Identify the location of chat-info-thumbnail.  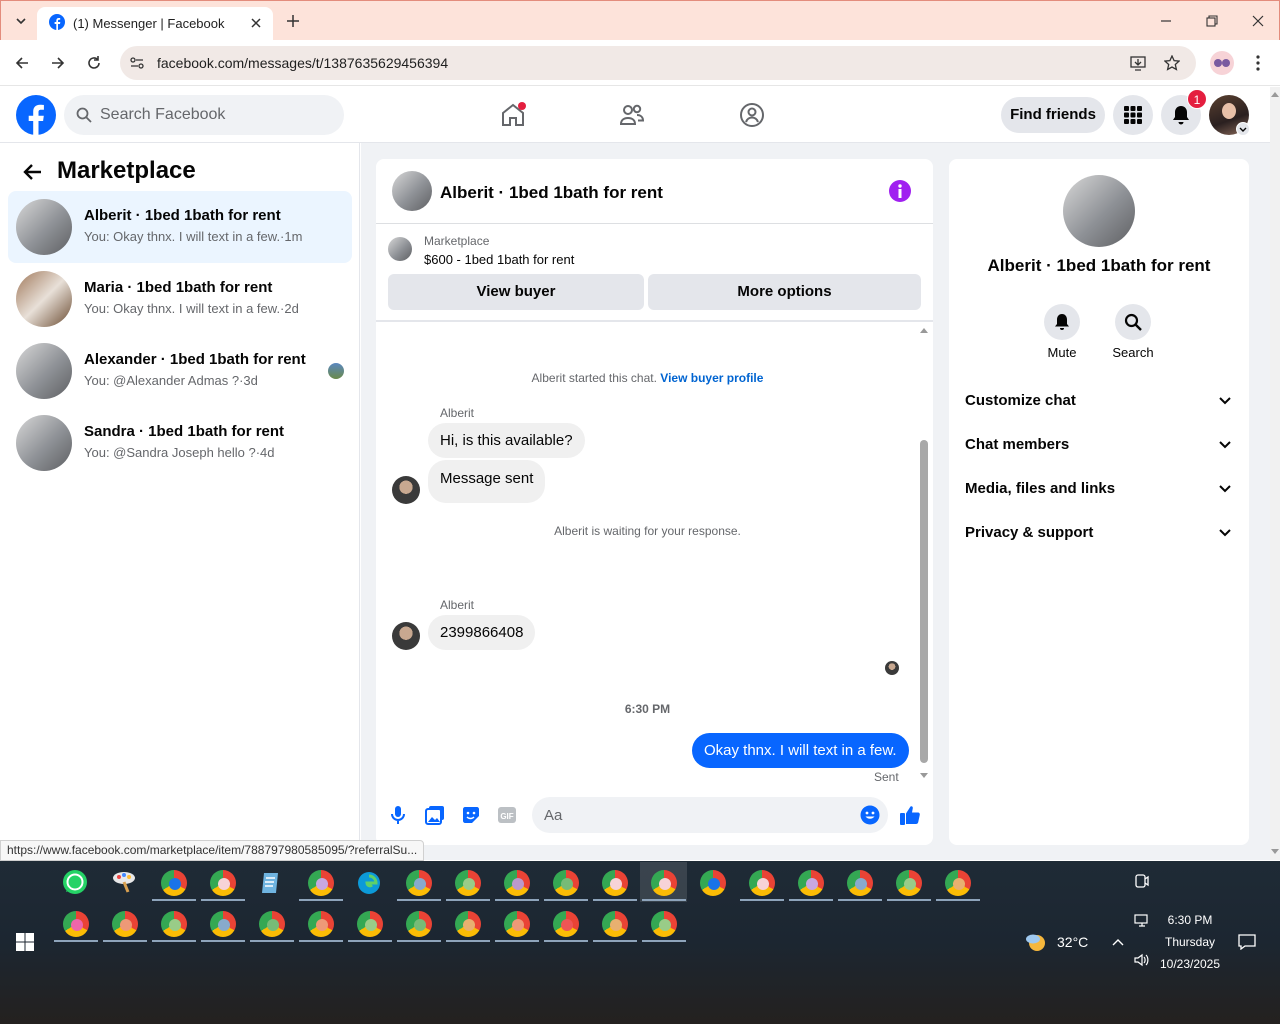
(1099, 211).